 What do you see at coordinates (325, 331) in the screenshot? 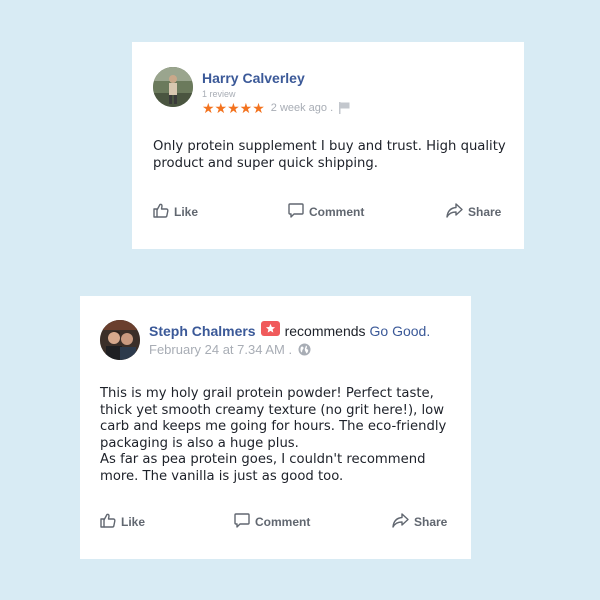
I see `recommends-text: recommends` at bounding box center [325, 331].